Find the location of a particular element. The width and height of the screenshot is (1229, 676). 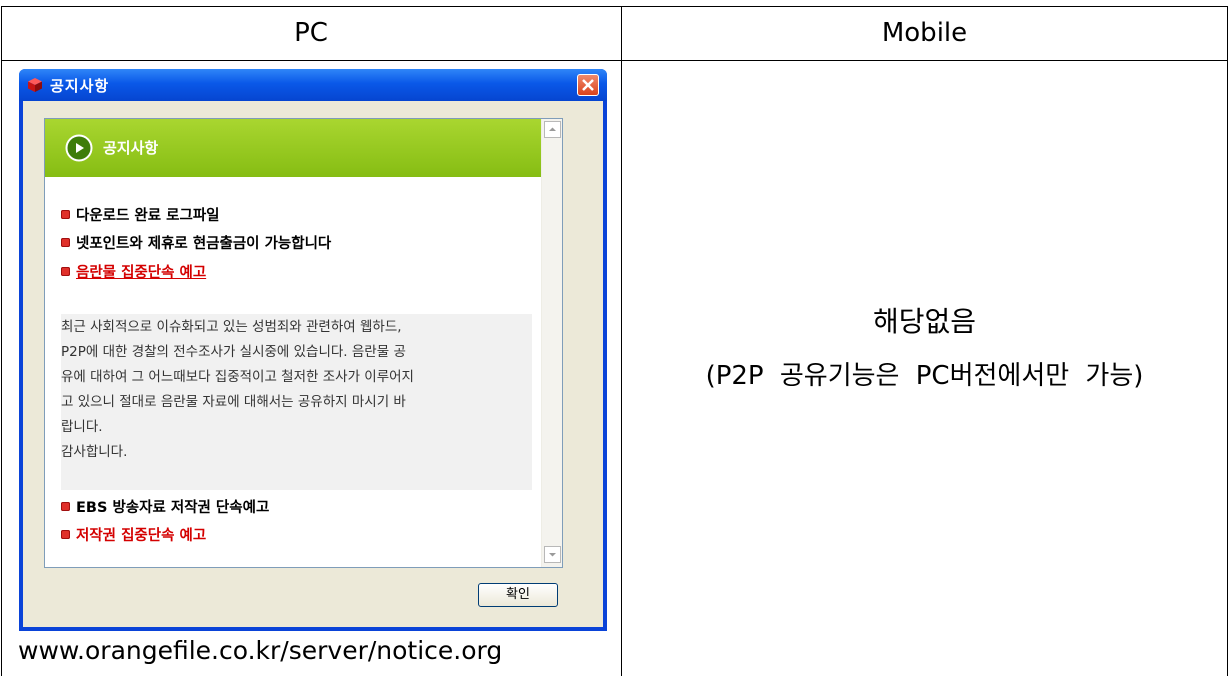

table-border-right is located at coordinates (1227, 341).